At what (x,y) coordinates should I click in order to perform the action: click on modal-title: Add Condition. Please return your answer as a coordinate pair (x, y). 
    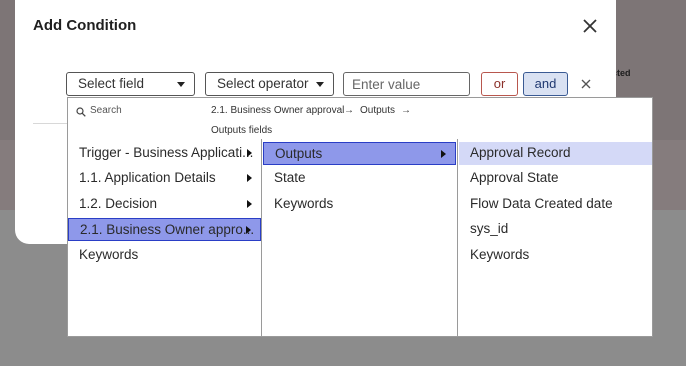
    Looking at the image, I should click on (85, 25).